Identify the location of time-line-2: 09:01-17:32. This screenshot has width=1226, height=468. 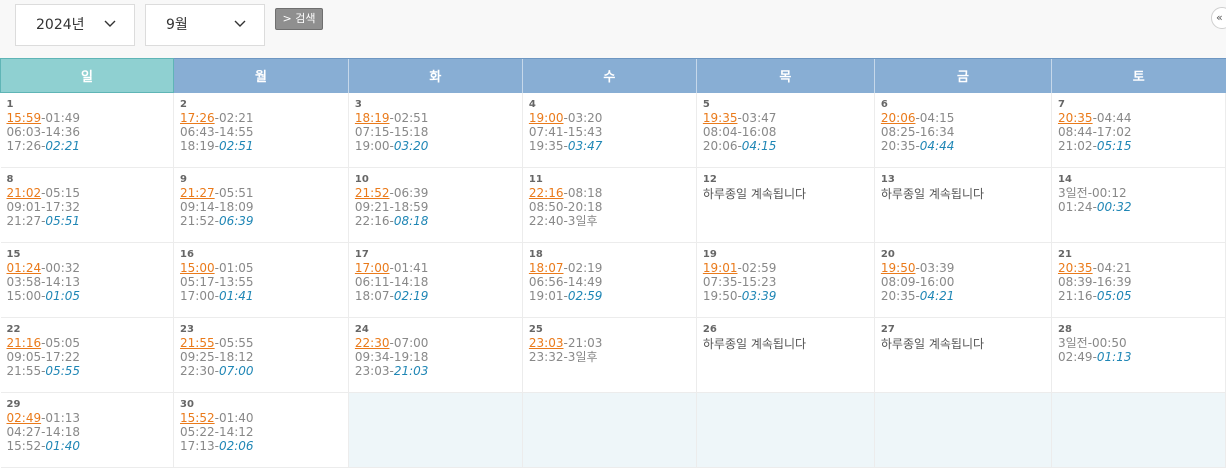
(43, 207).